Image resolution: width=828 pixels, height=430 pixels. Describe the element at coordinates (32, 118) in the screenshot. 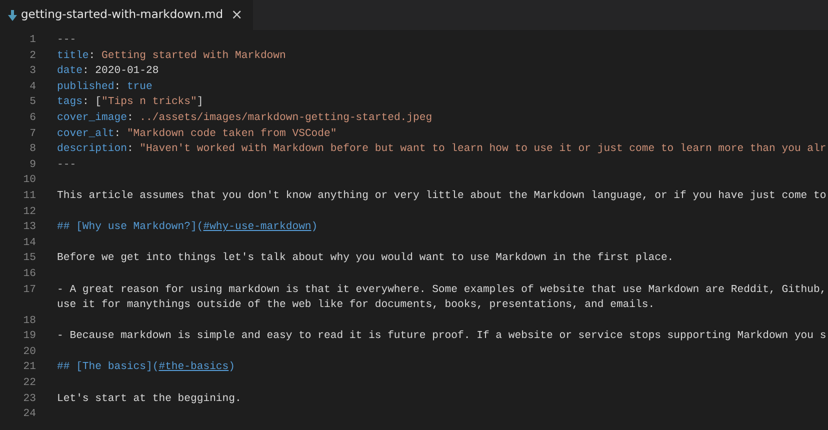

I see `line-number: 6` at that location.